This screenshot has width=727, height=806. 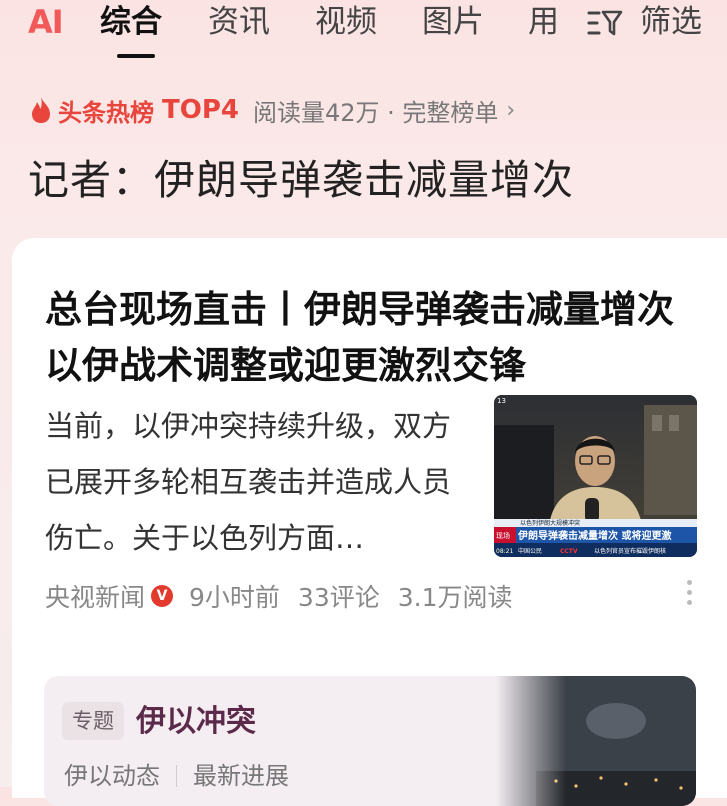 I want to click on read-count: 3.1万阅读, so click(x=455, y=597).